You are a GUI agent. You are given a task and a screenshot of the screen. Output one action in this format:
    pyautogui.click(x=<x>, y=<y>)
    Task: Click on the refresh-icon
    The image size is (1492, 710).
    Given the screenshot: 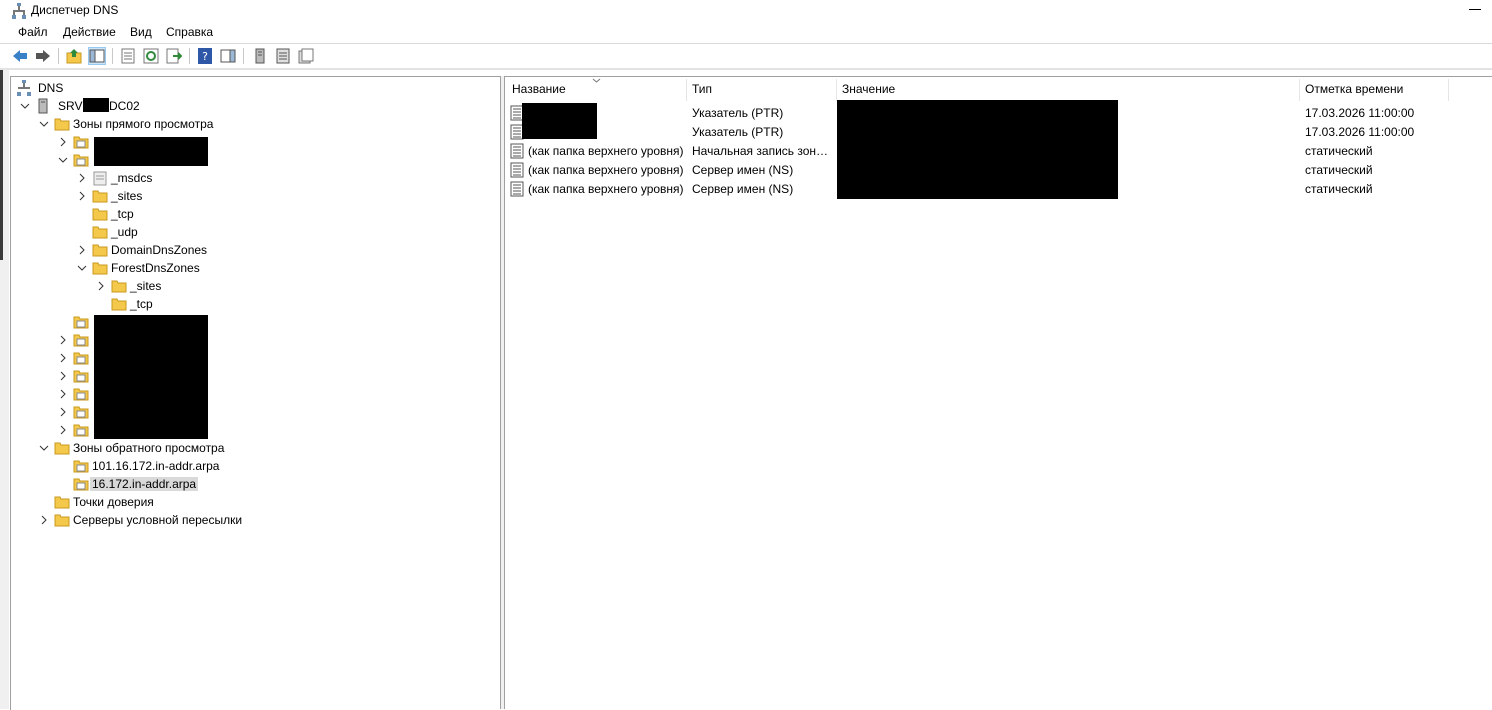 What is the action you would take?
    pyautogui.click(x=151, y=56)
    